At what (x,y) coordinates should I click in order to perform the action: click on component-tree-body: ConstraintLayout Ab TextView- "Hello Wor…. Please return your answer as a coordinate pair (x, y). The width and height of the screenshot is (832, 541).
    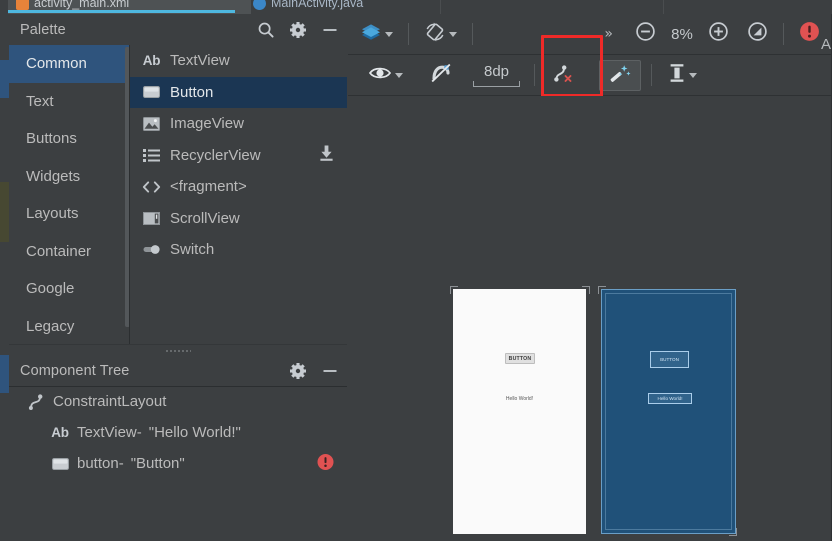
    Looking at the image, I should click on (178, 463).